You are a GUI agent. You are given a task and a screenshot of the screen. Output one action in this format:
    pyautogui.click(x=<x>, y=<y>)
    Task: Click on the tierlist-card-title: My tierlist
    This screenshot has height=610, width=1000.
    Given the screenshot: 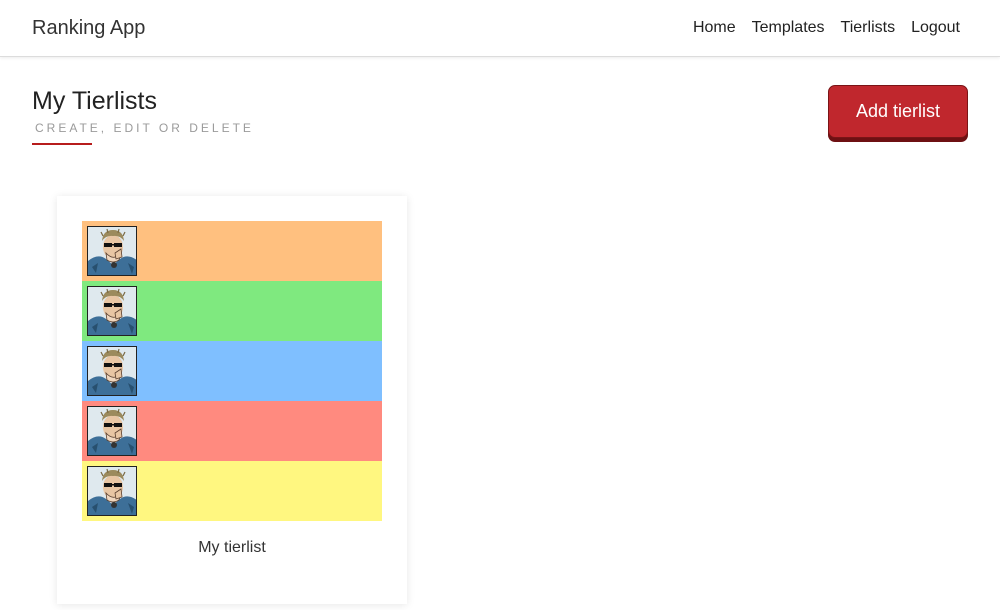 What is the action you would take?
    pyautogui.click(x=232, y=547)
    